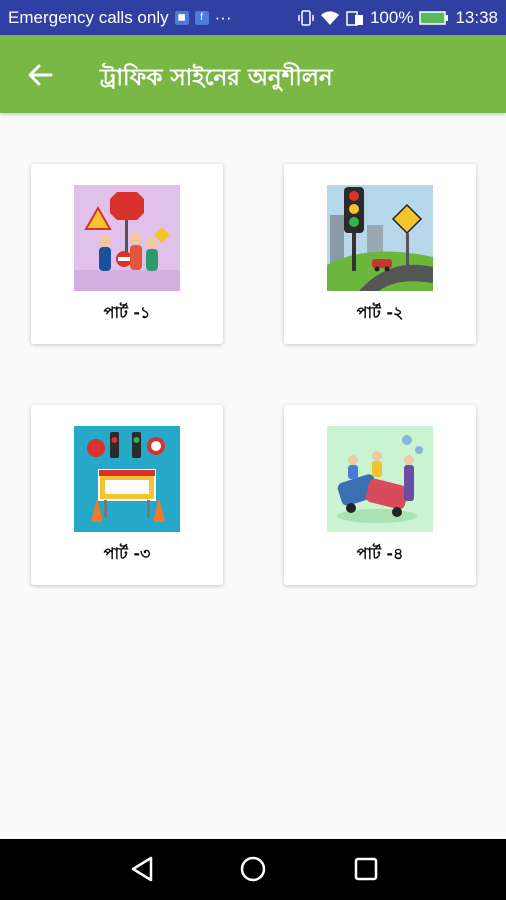  I want to click on nav-back-button, so click(142, 869).